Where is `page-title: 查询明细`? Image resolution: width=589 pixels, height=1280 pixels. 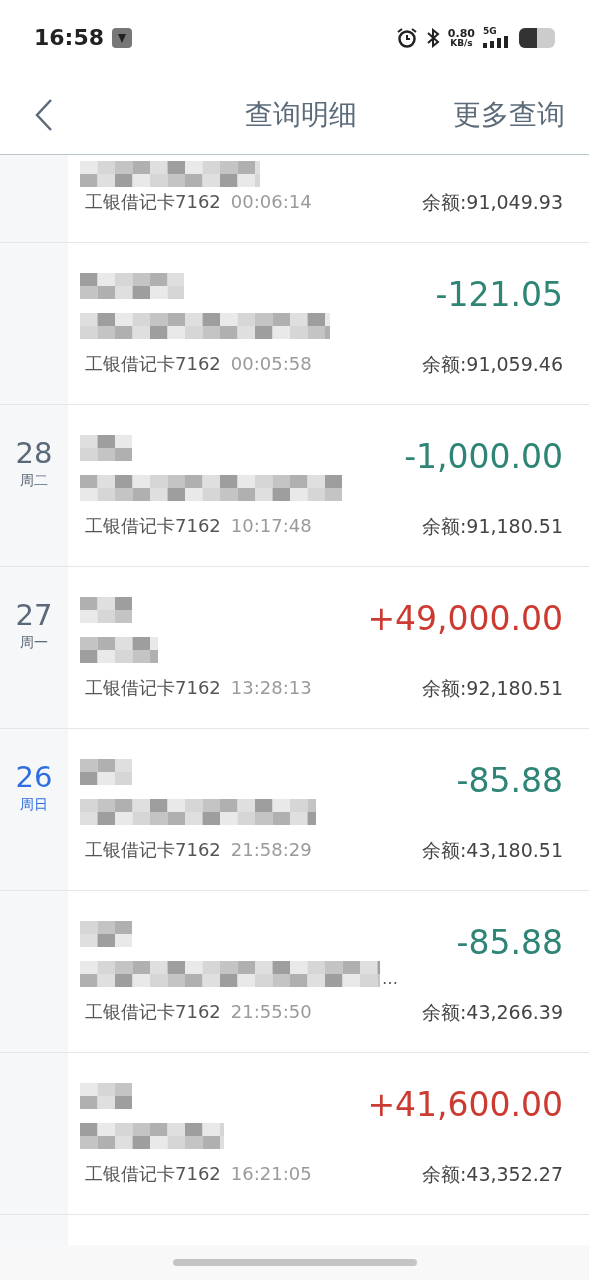
page-title: 查询明细 is located at coordinates (300, 114).